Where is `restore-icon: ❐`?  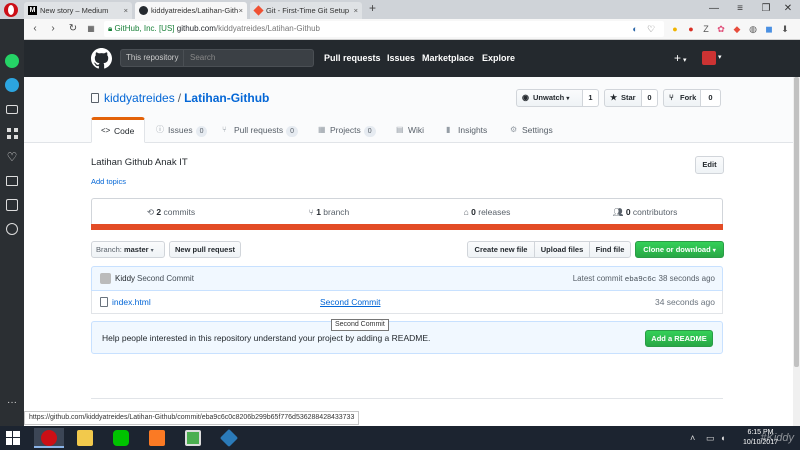 restore-icon: ❐ is located at coordinates (766, 9).